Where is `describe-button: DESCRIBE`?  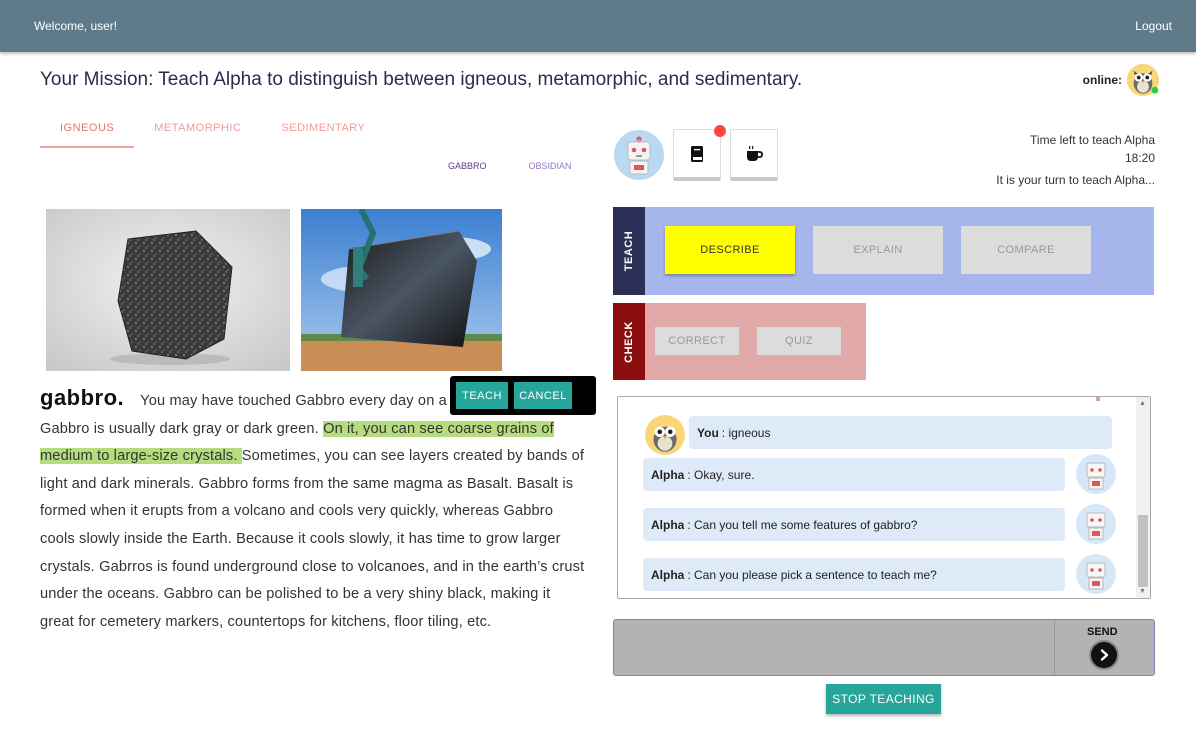 describe-button: DESCRIBE is located at coordinates (730, 250).